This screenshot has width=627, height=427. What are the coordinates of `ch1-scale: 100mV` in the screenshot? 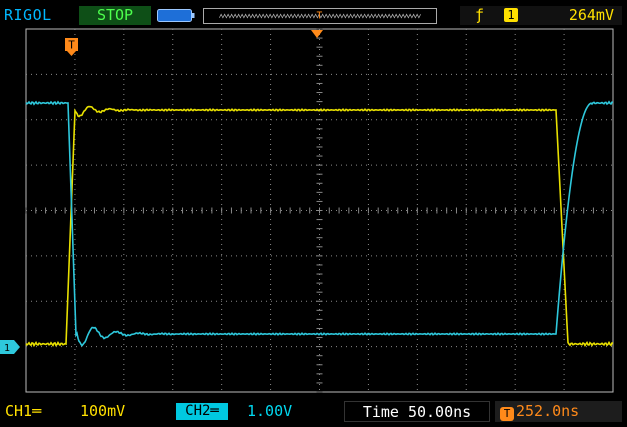 It's located at (103, 411).